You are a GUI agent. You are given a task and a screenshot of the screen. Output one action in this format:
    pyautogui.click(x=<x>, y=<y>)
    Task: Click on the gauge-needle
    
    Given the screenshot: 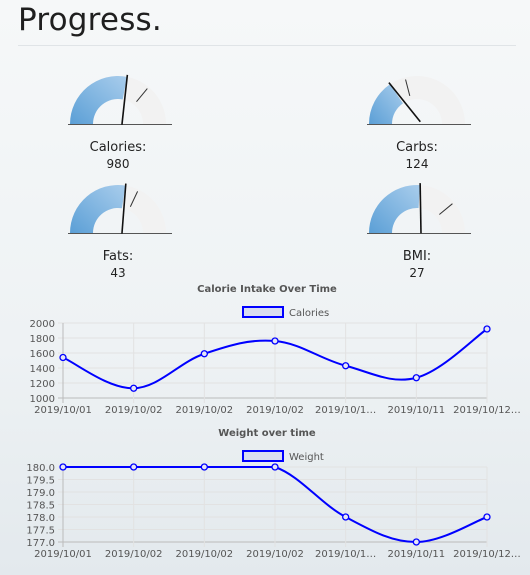 What is the action you would take?
    pyautogui.click(x=420, y=208)
    